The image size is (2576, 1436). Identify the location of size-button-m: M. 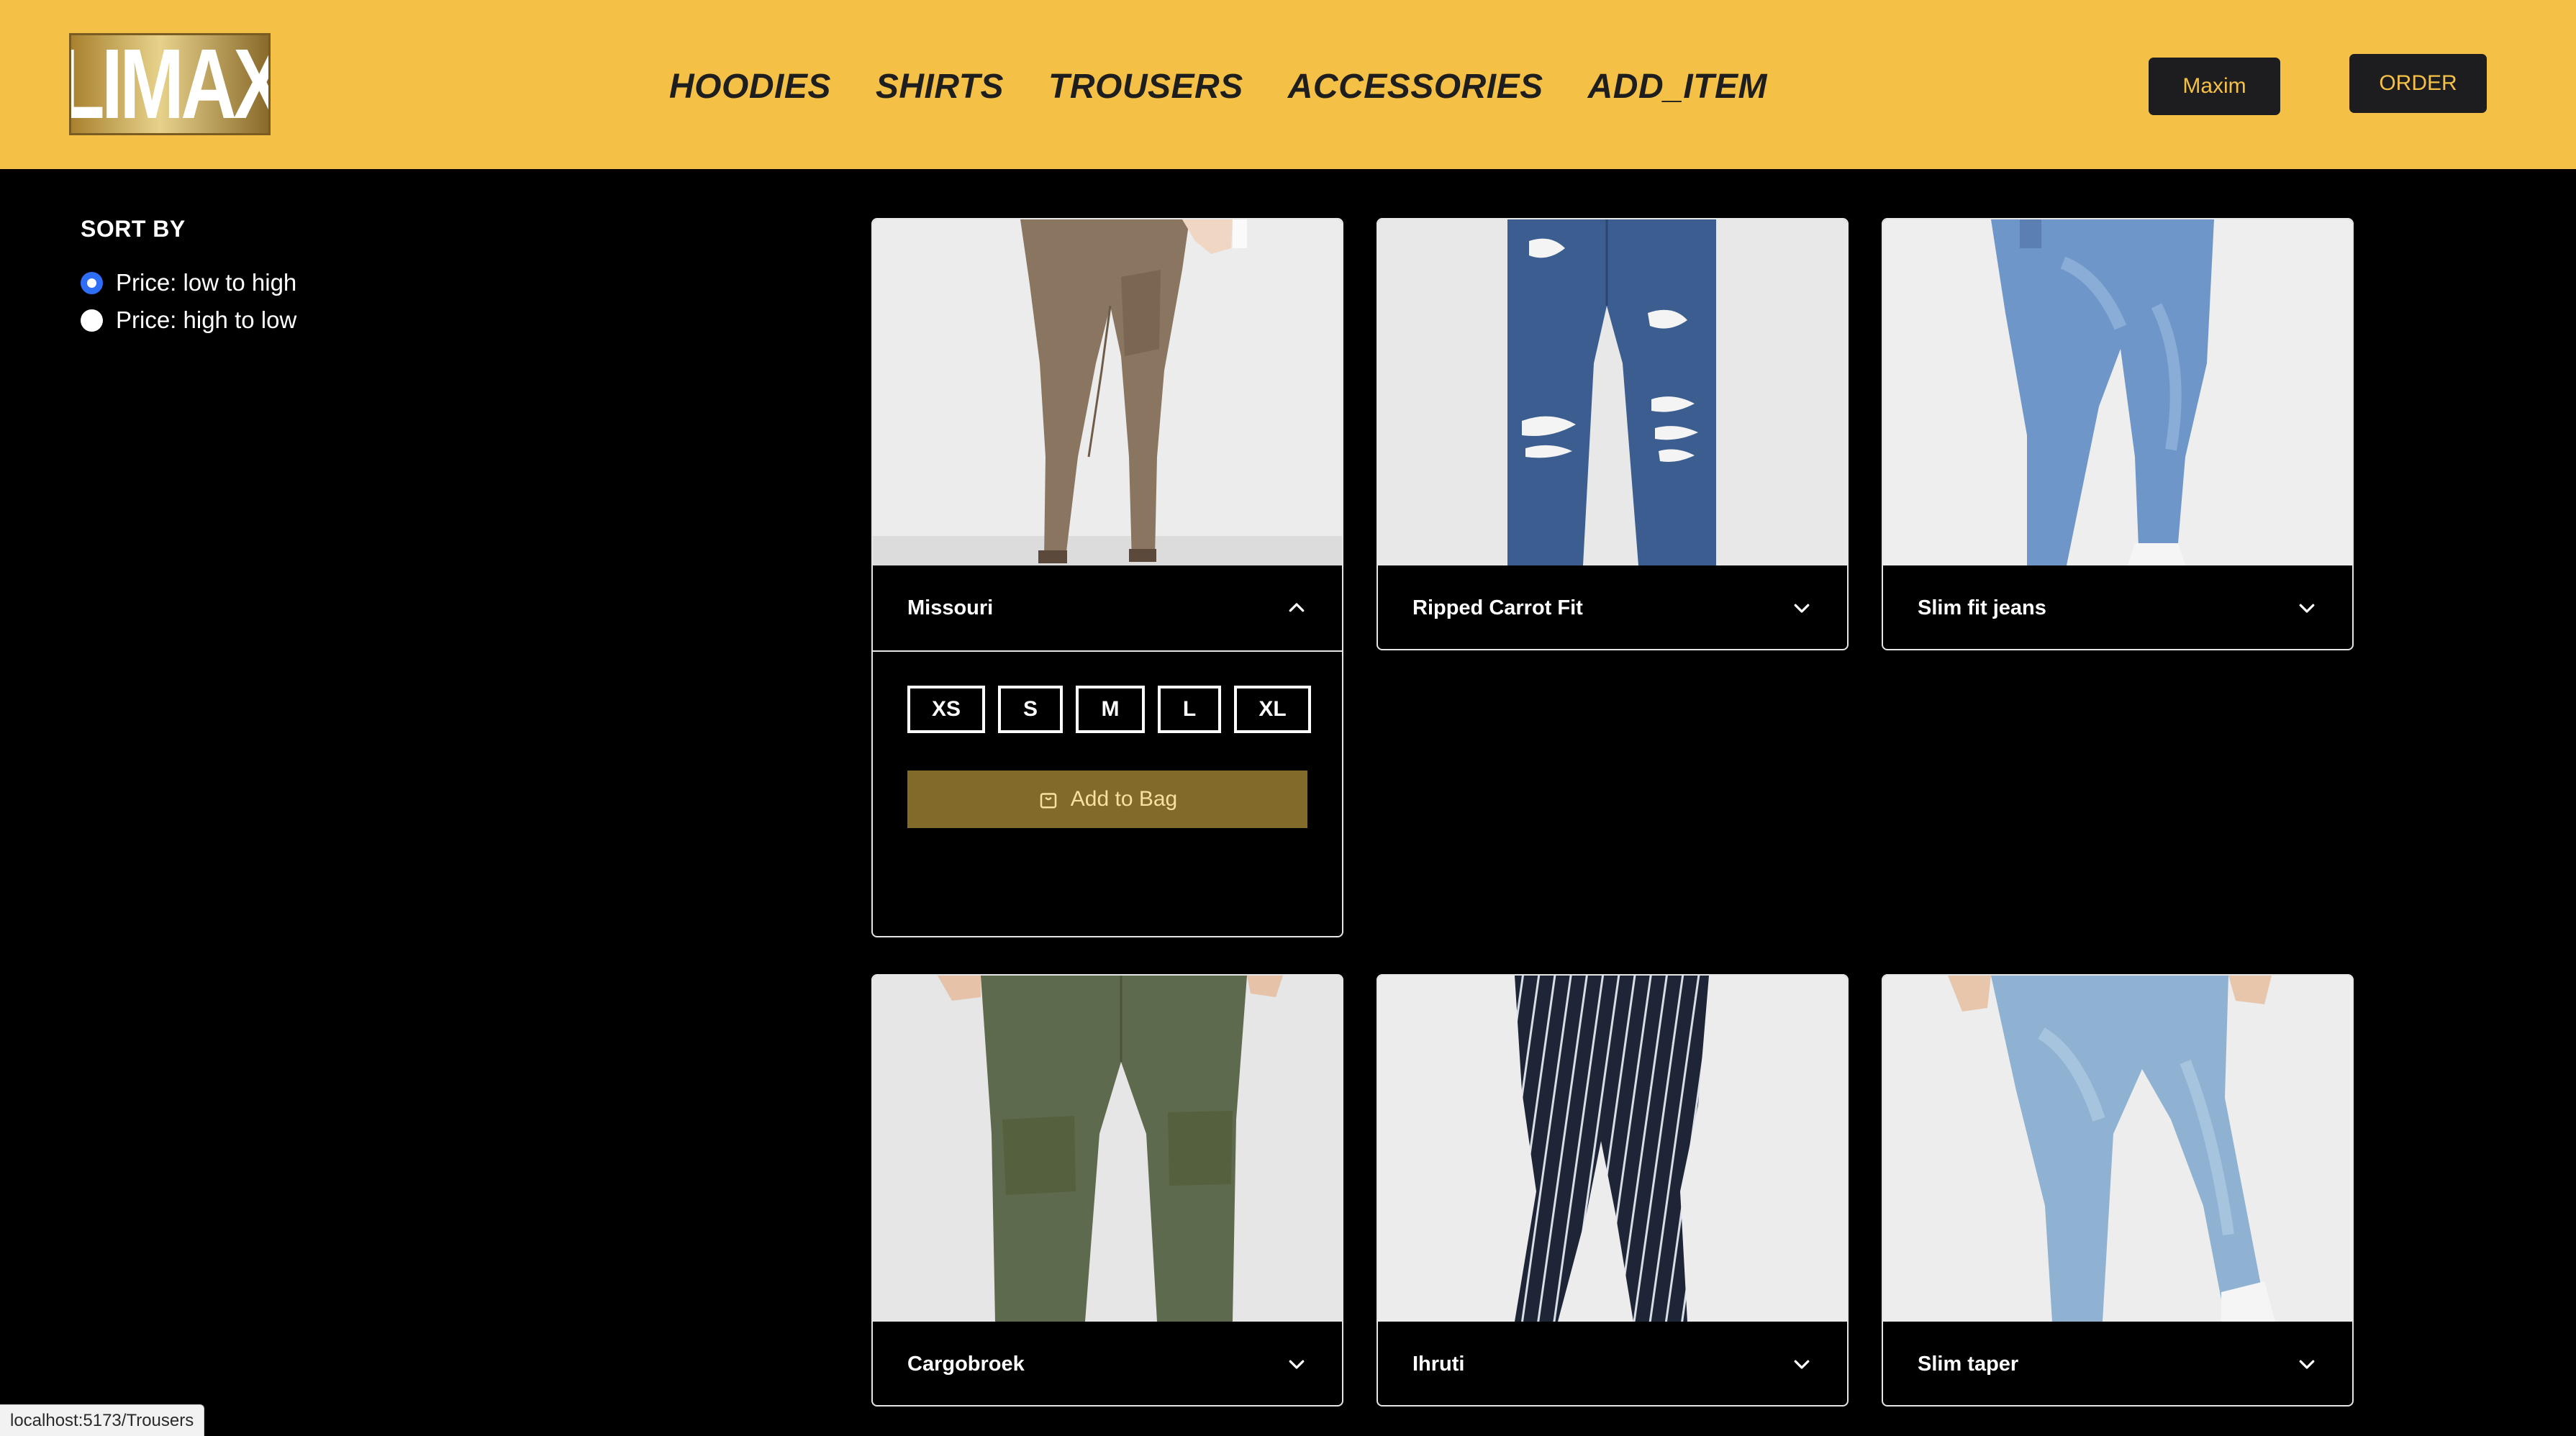
(1110, 710).